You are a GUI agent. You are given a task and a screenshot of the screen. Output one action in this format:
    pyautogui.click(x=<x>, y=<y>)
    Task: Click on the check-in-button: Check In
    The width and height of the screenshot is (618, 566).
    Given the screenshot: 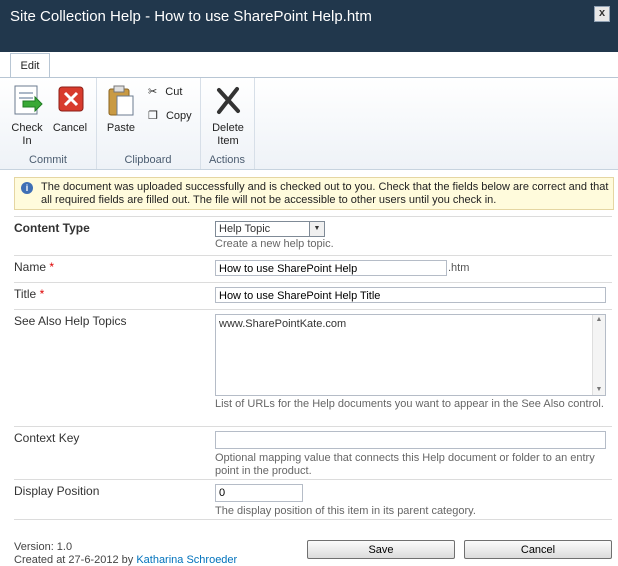 What is the action you would take?
    pyautogui.click(x=27, y=115)
    